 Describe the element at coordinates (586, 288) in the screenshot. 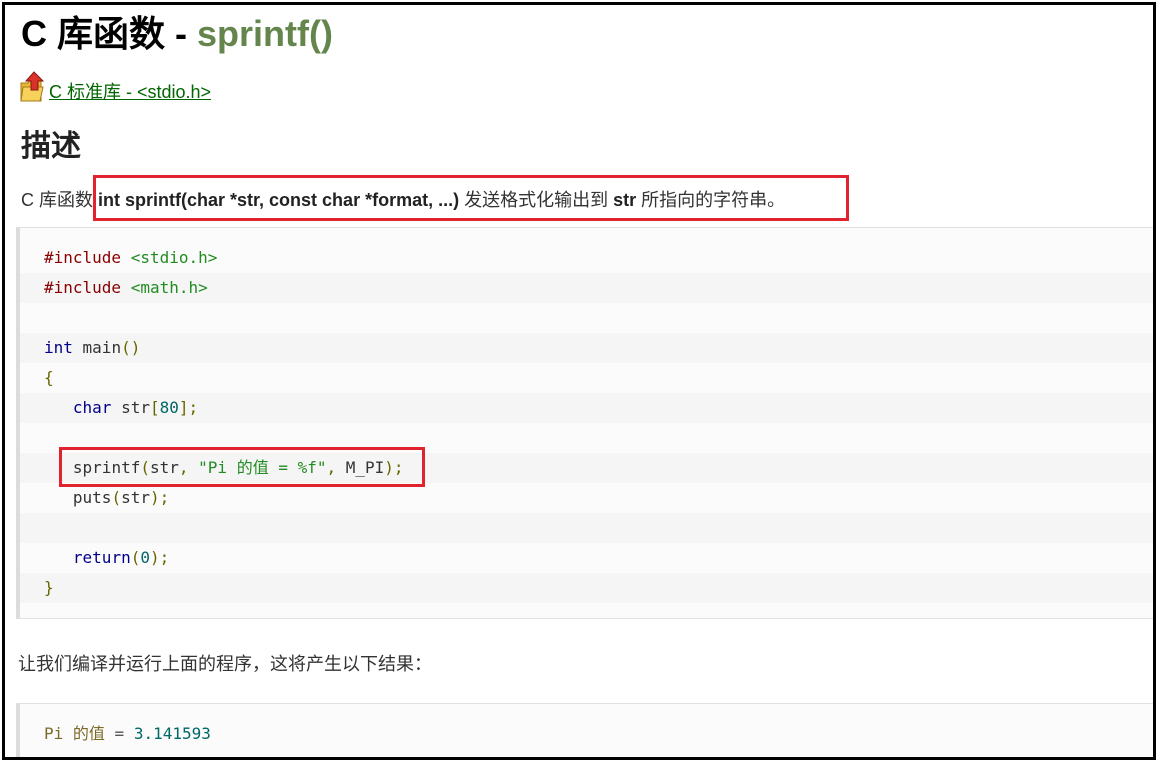

I see `code-line: #include <math.h>` at that location.